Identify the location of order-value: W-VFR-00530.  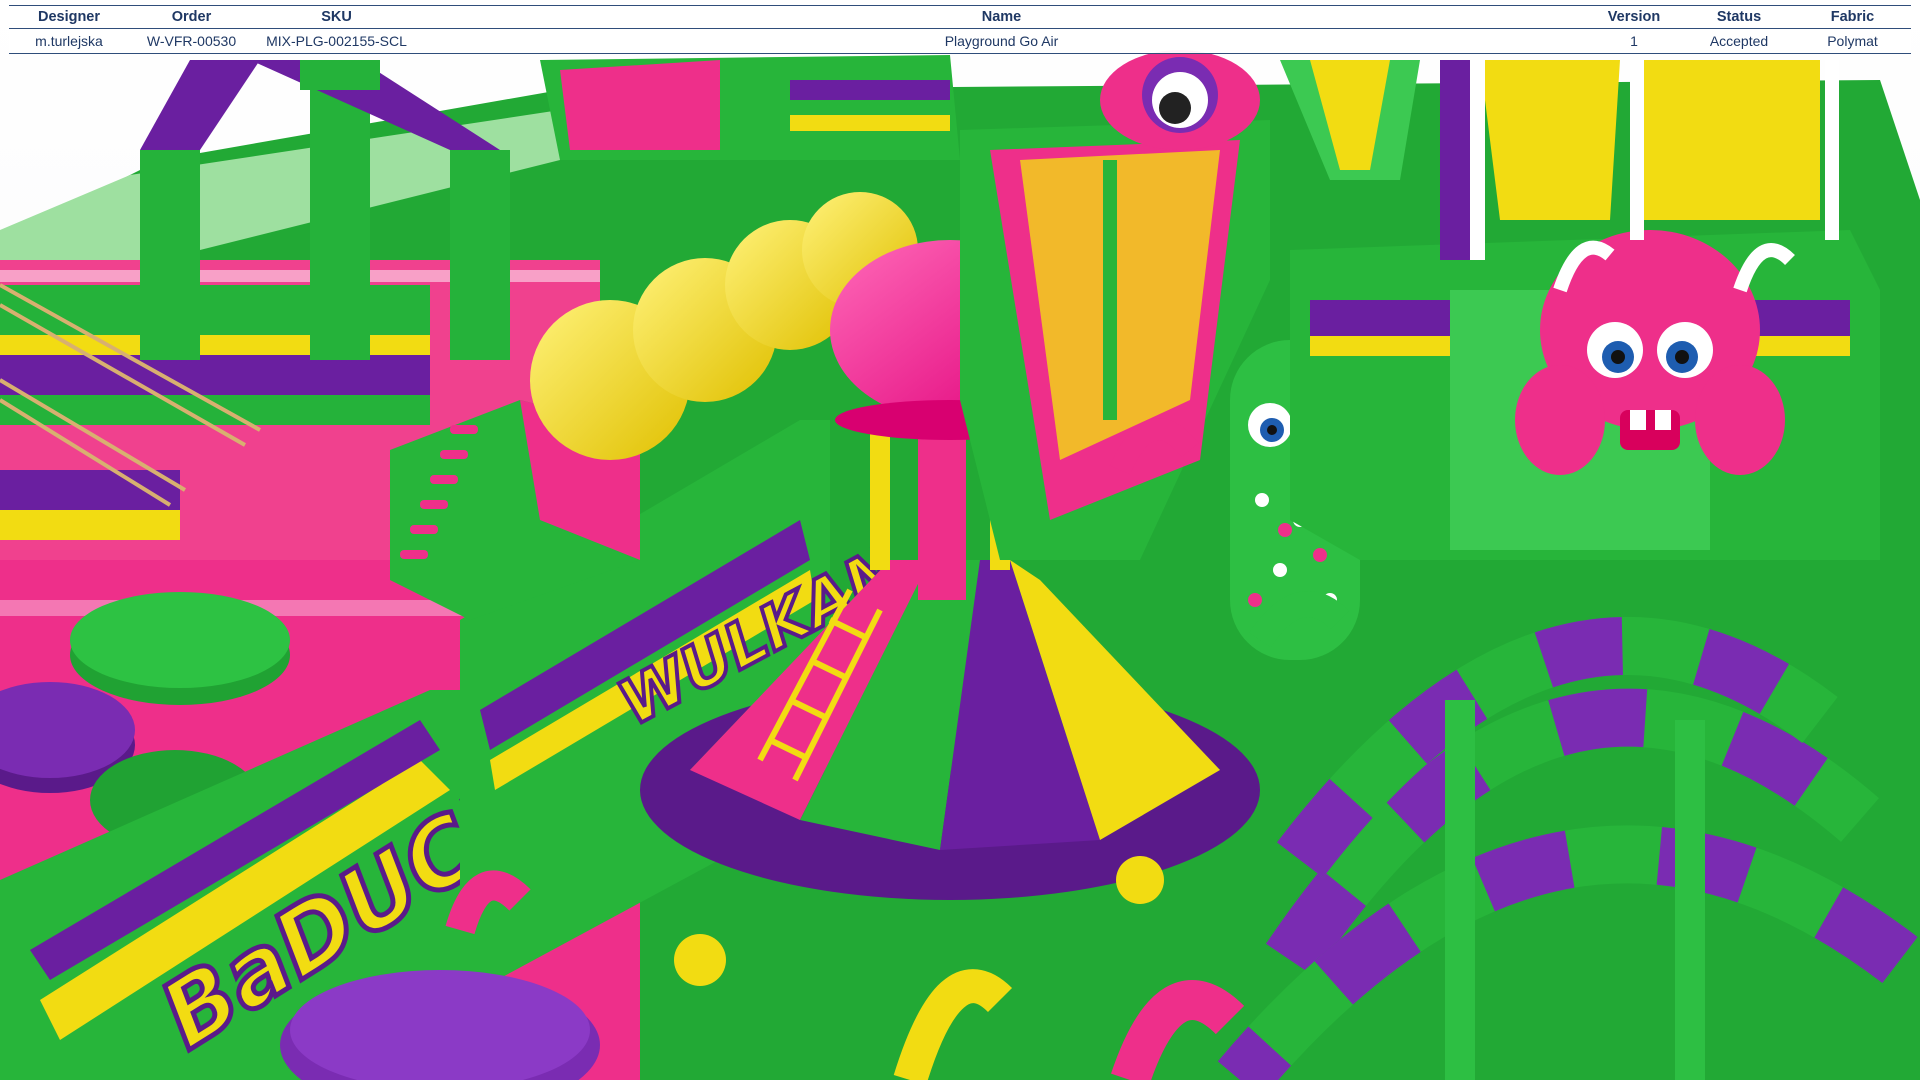
(191, 41).